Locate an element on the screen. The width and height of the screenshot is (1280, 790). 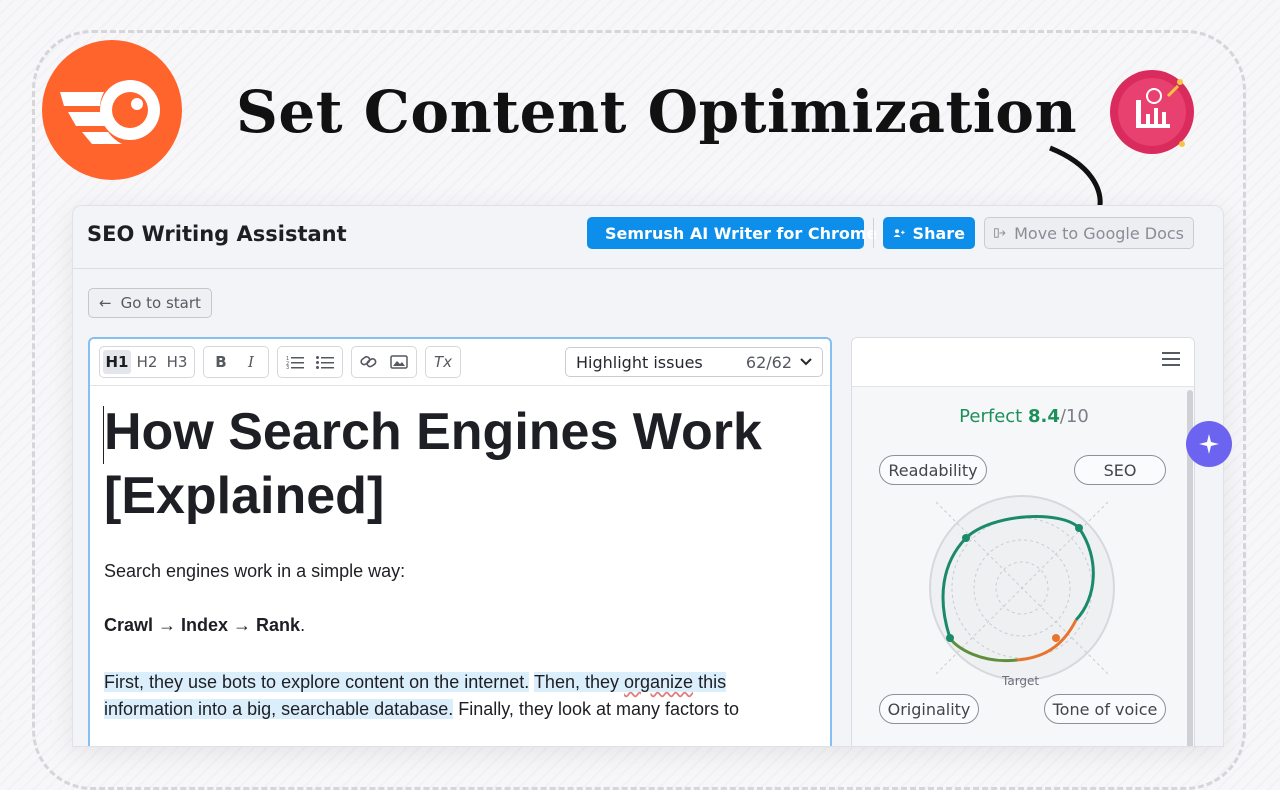
heading-2-button: H2 is located at coordinates (147, 362).